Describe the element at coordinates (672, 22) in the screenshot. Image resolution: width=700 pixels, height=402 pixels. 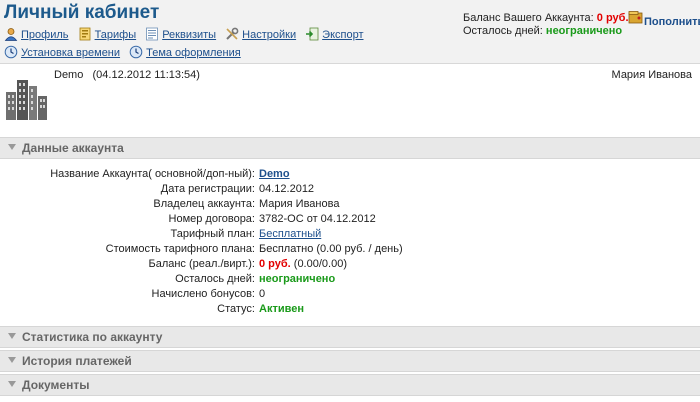
I see `topup-label: Пополнить` at that location.